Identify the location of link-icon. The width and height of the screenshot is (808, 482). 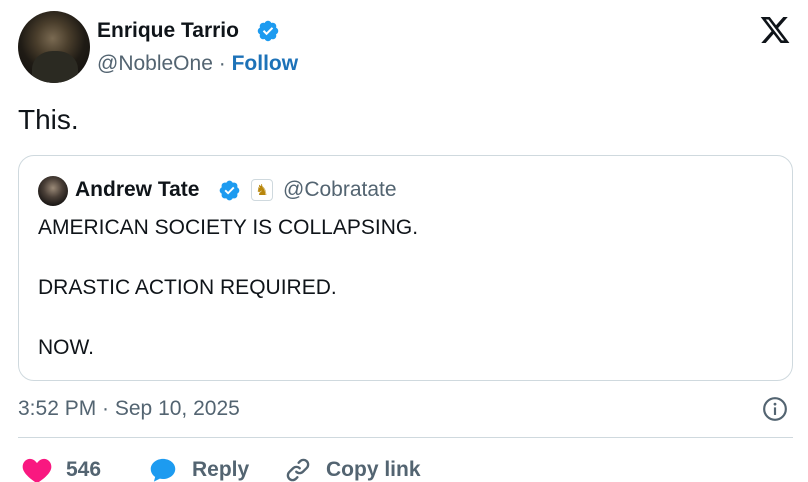
(298, 470).